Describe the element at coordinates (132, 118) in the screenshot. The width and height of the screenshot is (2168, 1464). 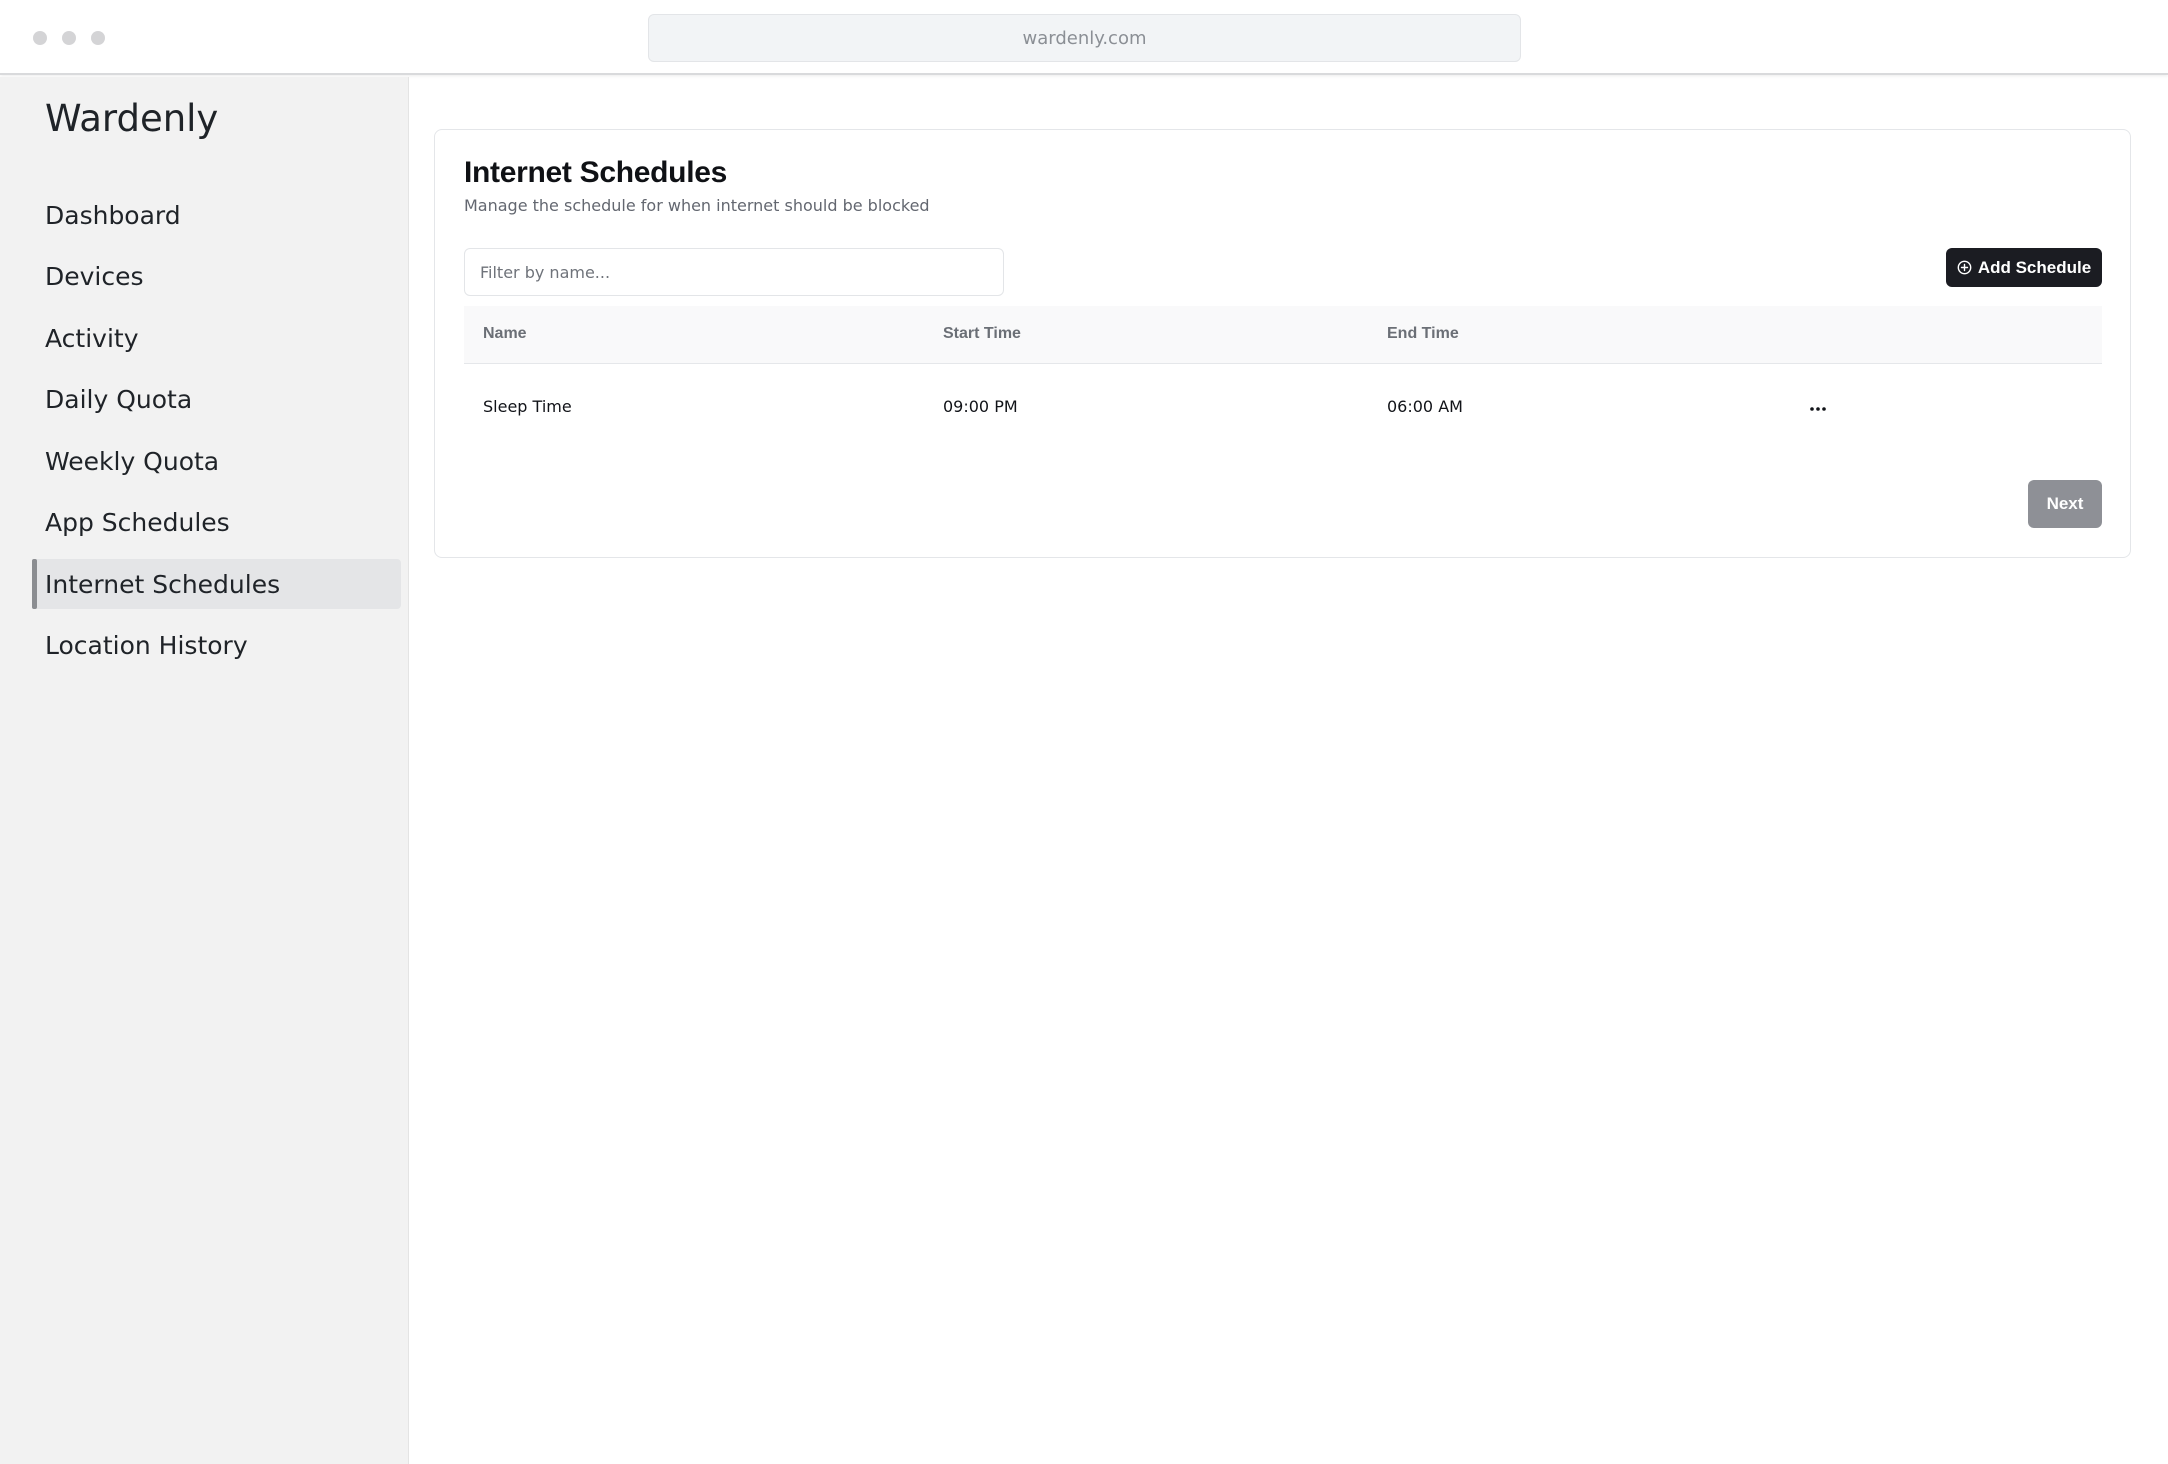
I see `brand-logo-text: Wardenly` at that location.